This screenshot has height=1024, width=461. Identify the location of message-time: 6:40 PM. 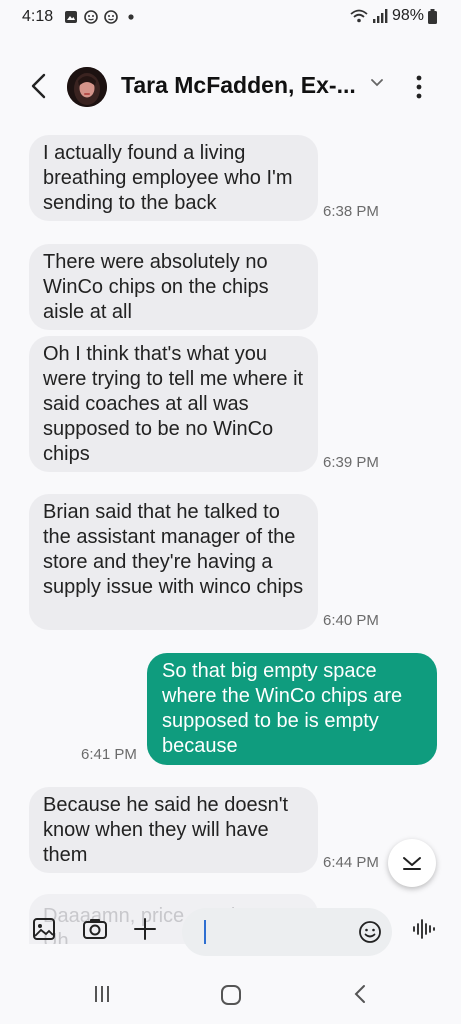
(351, 620).